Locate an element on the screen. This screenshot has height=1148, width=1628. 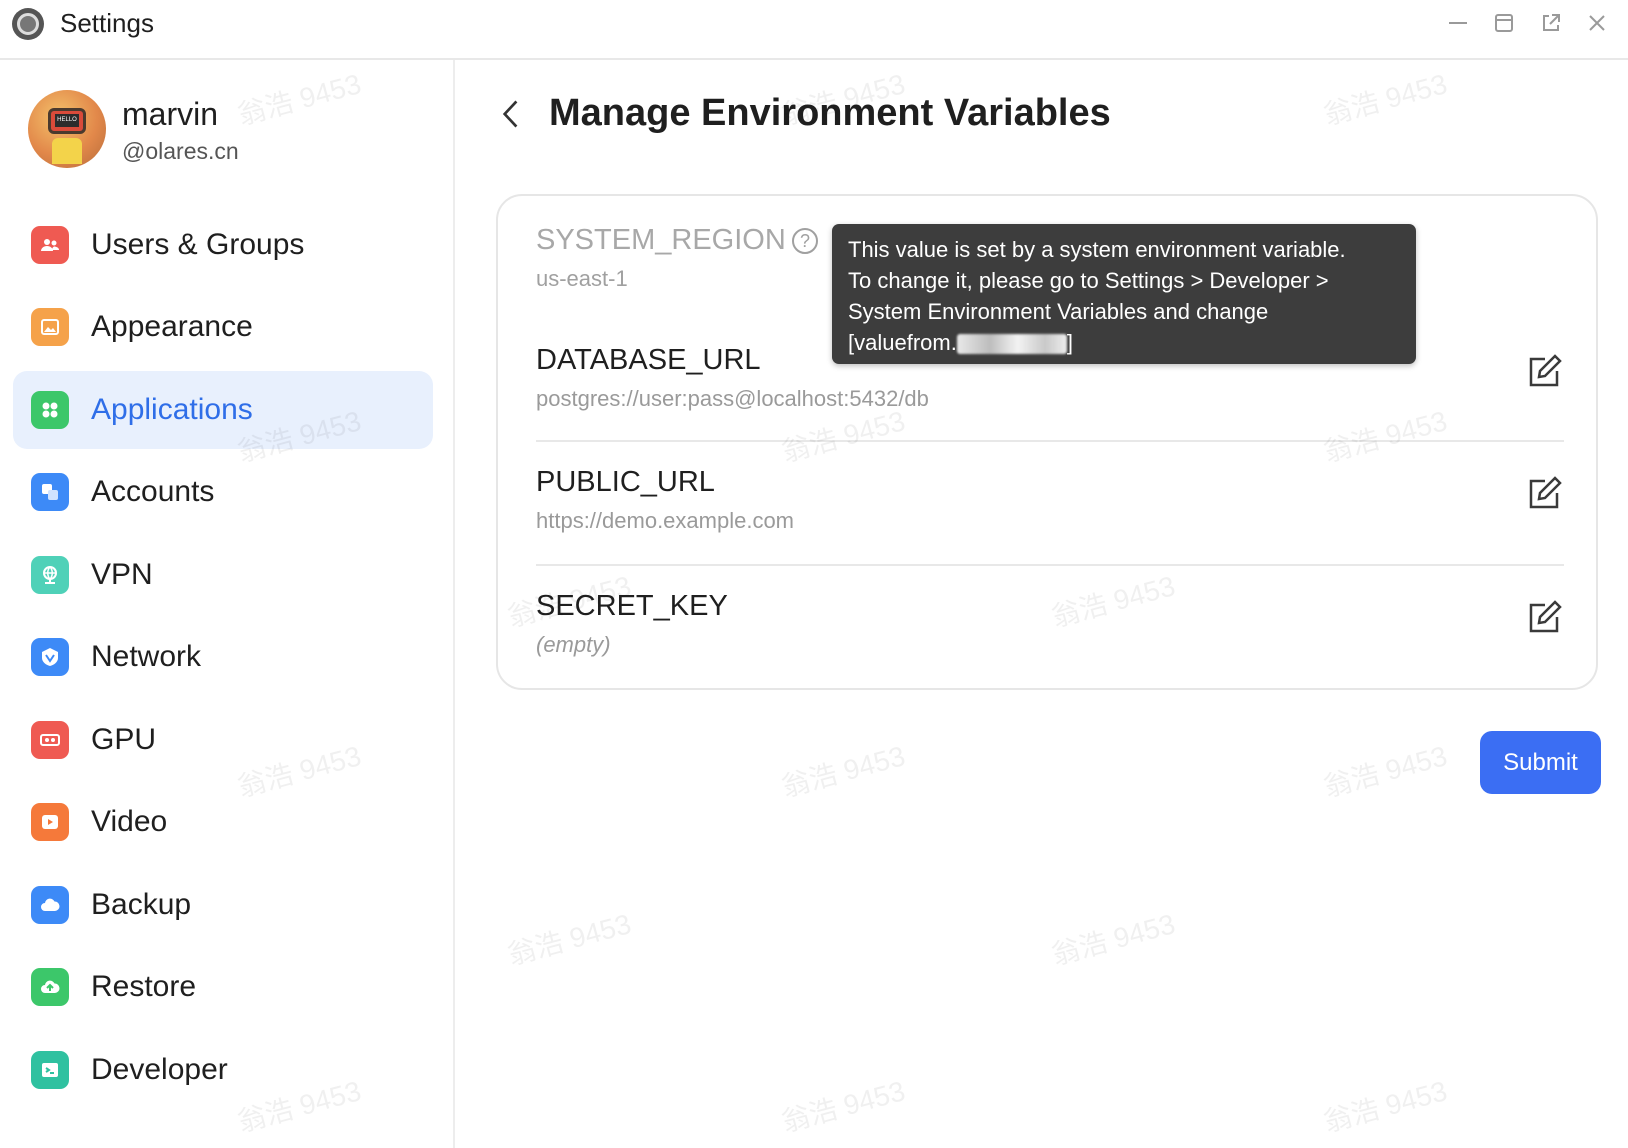
back-button is located at coordinates (511, 114).